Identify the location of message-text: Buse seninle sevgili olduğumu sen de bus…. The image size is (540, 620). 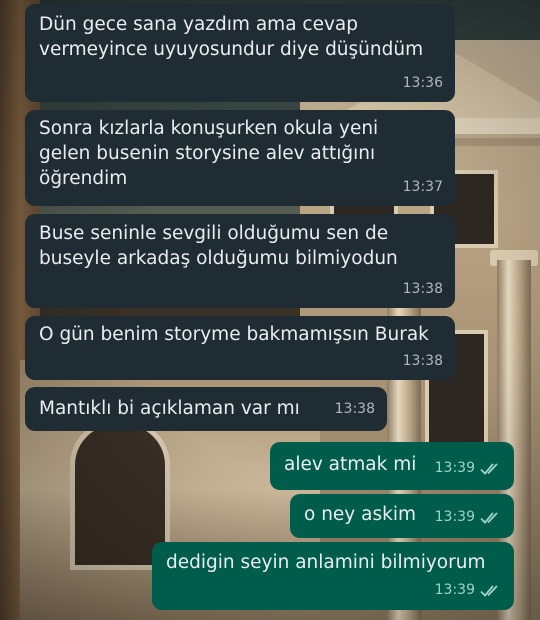
(218, 246).